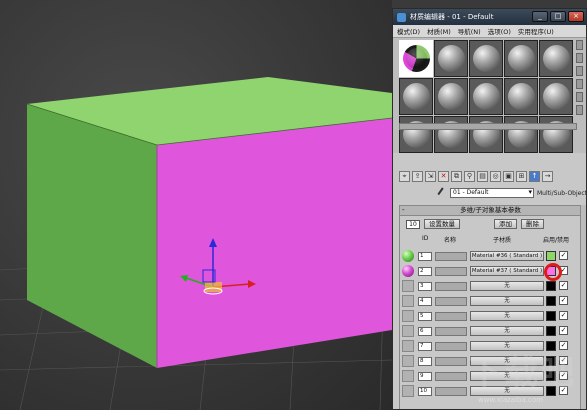 Image resolution: width=587 pixels, height=410 pixels. I want to click on sample-type-icon, so click(579, 45).